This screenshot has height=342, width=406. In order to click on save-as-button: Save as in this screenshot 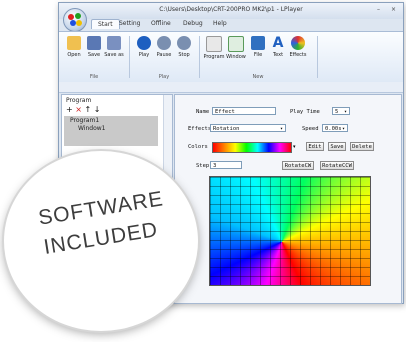, I will do `click(114, 47)`.